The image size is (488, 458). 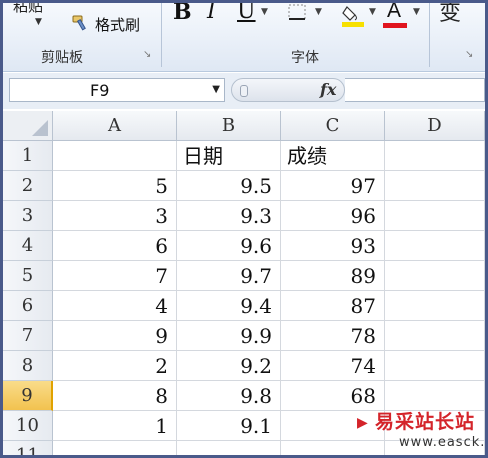 I want to click on cell-b8: 9.2, so click(x=229, y=366).